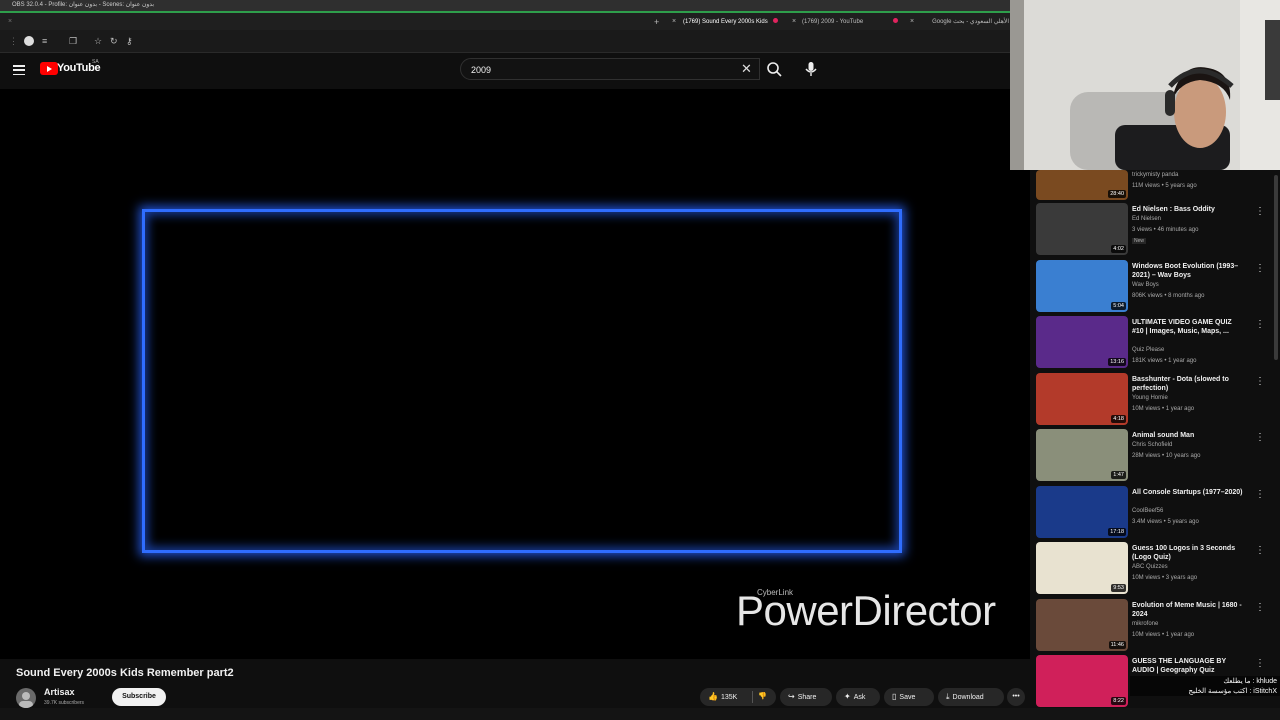 Image resolution: width=1280 pixels, height=720 pixels. Describe the element at coordinates (1145, 285) in the screenshot. I see `channel-name: Wav Boys` at that location.